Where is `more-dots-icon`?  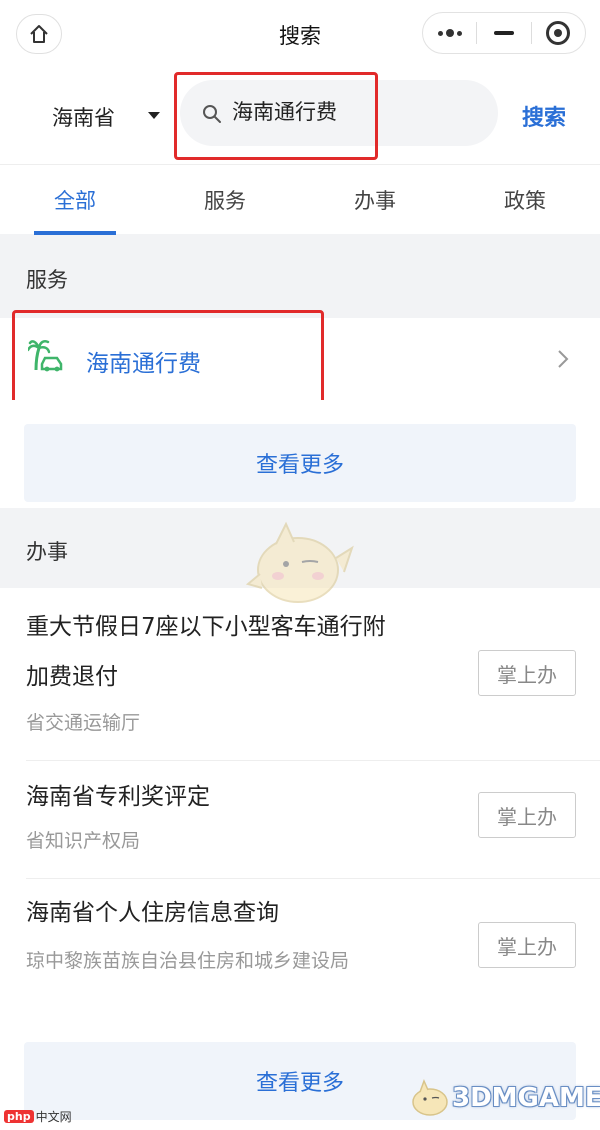
more-dots-icon is located at coordinates (449, 33).